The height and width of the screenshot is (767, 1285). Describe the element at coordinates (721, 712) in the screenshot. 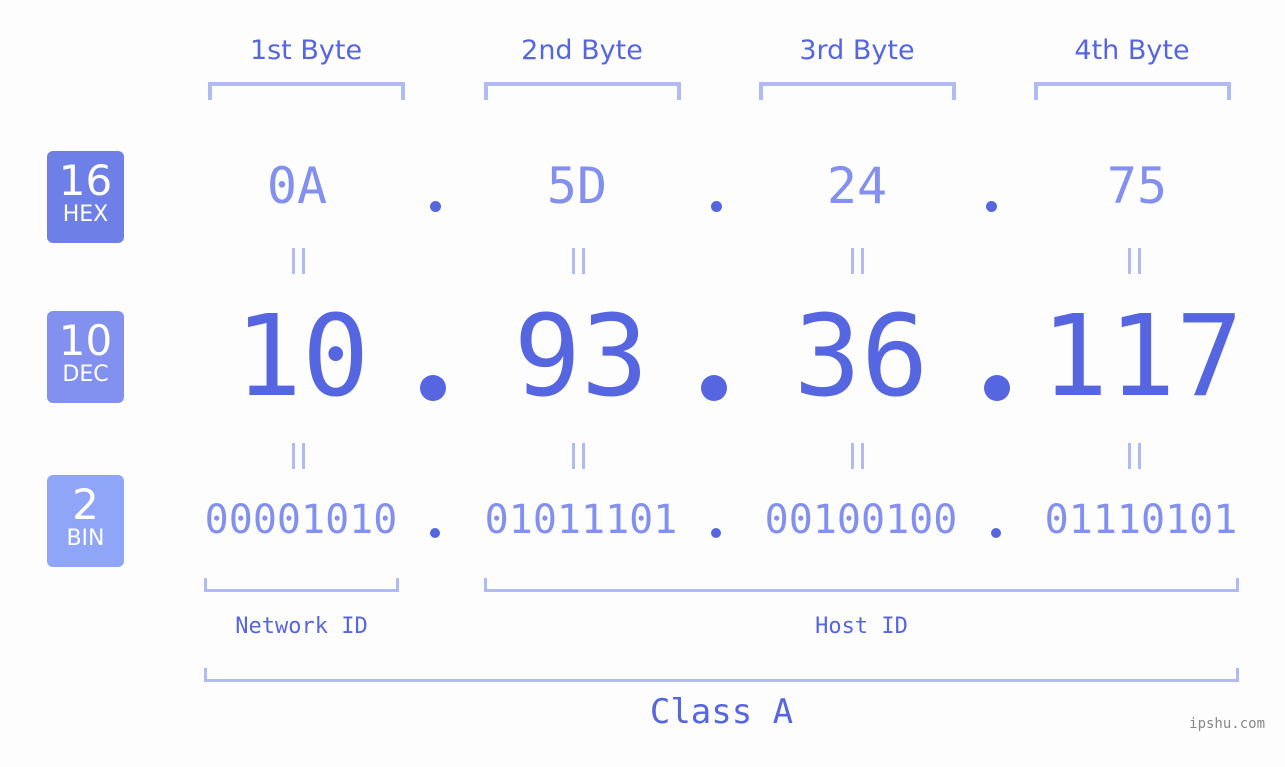

I see `class-label: Class A` at that location.